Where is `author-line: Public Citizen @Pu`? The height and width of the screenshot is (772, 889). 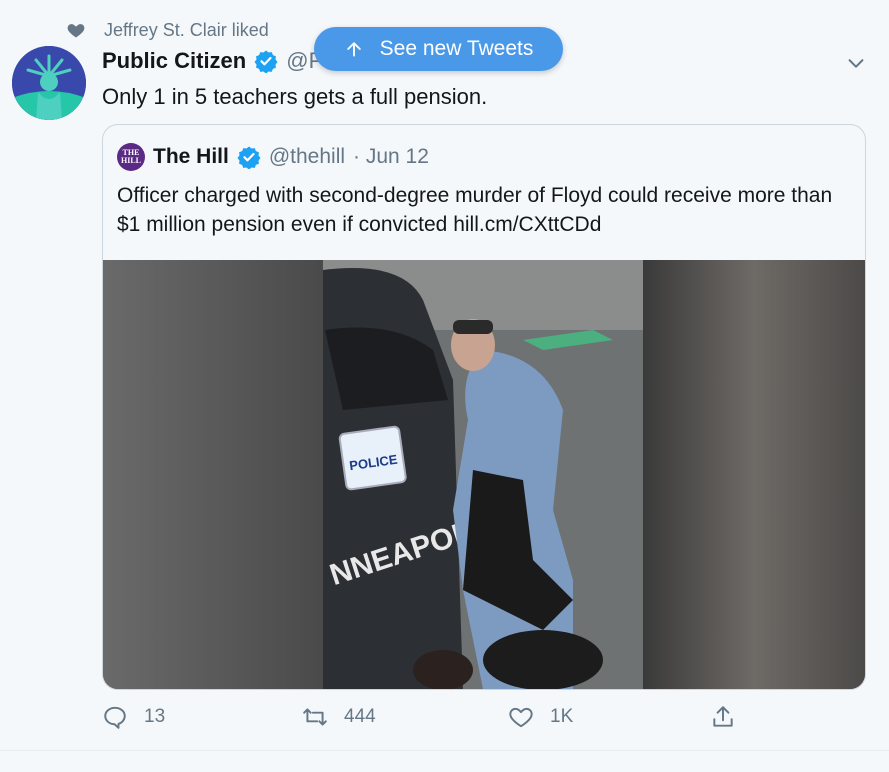 author-line: Public Citizen @Pu is located at coordinates (219, 61).